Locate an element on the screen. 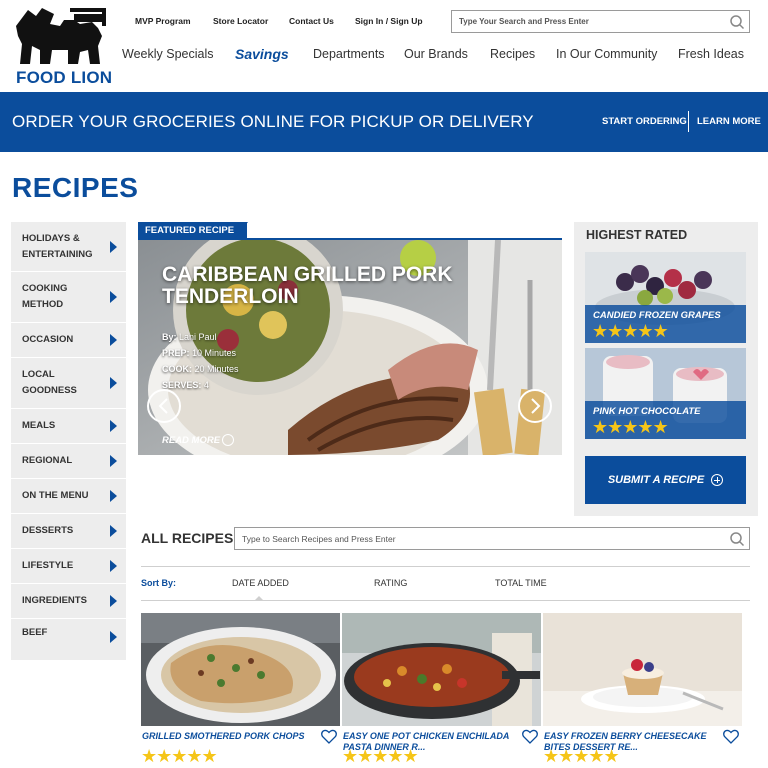 Image resolution: width=768 pixels, height=768 pixels. featured-cook-time: COOK: 20 Minutes is located at coordinates (200, 369).